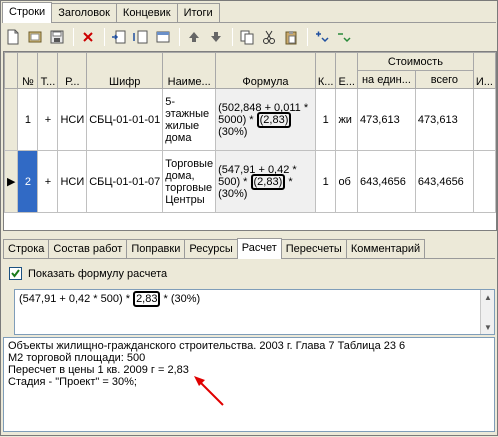  I want to click on arrow-up-icon, so click(194, 37).